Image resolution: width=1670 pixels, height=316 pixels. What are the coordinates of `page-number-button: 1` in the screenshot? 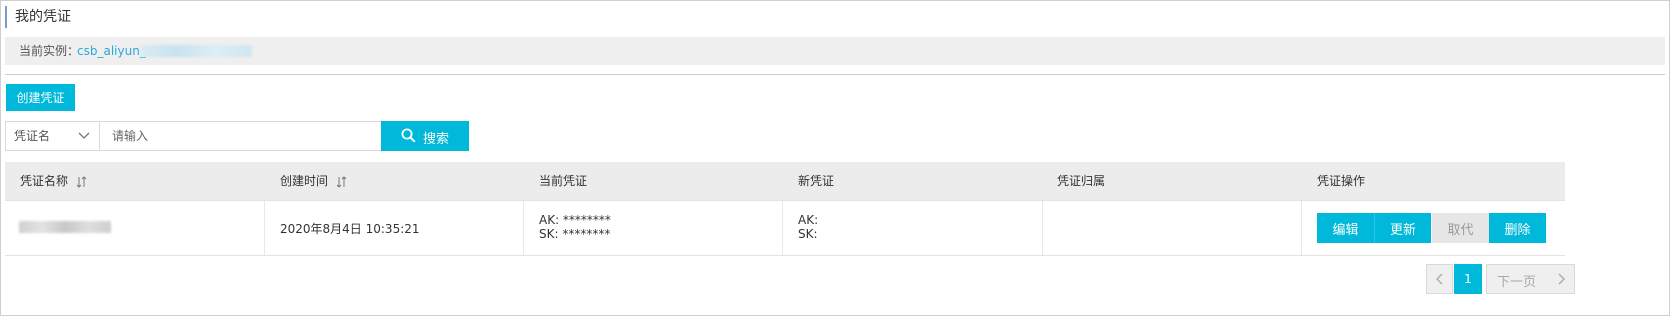 It's located at (1468, 279).